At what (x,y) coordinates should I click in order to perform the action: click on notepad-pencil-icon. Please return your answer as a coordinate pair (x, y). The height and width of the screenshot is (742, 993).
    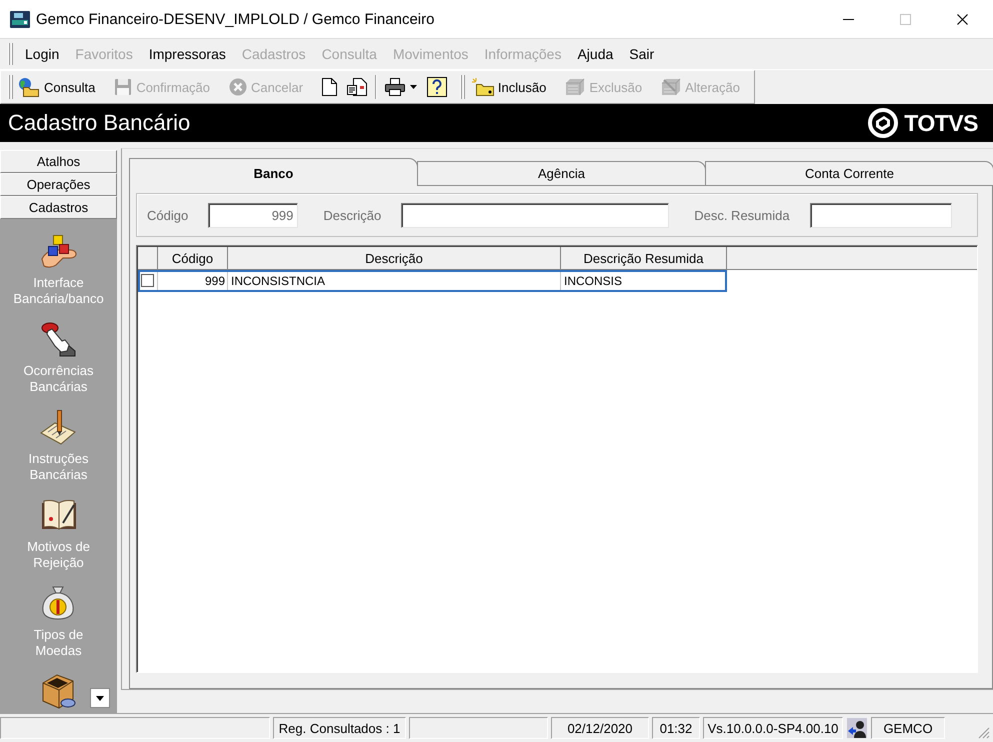
    Looking at the image, I should click on (58, 427).